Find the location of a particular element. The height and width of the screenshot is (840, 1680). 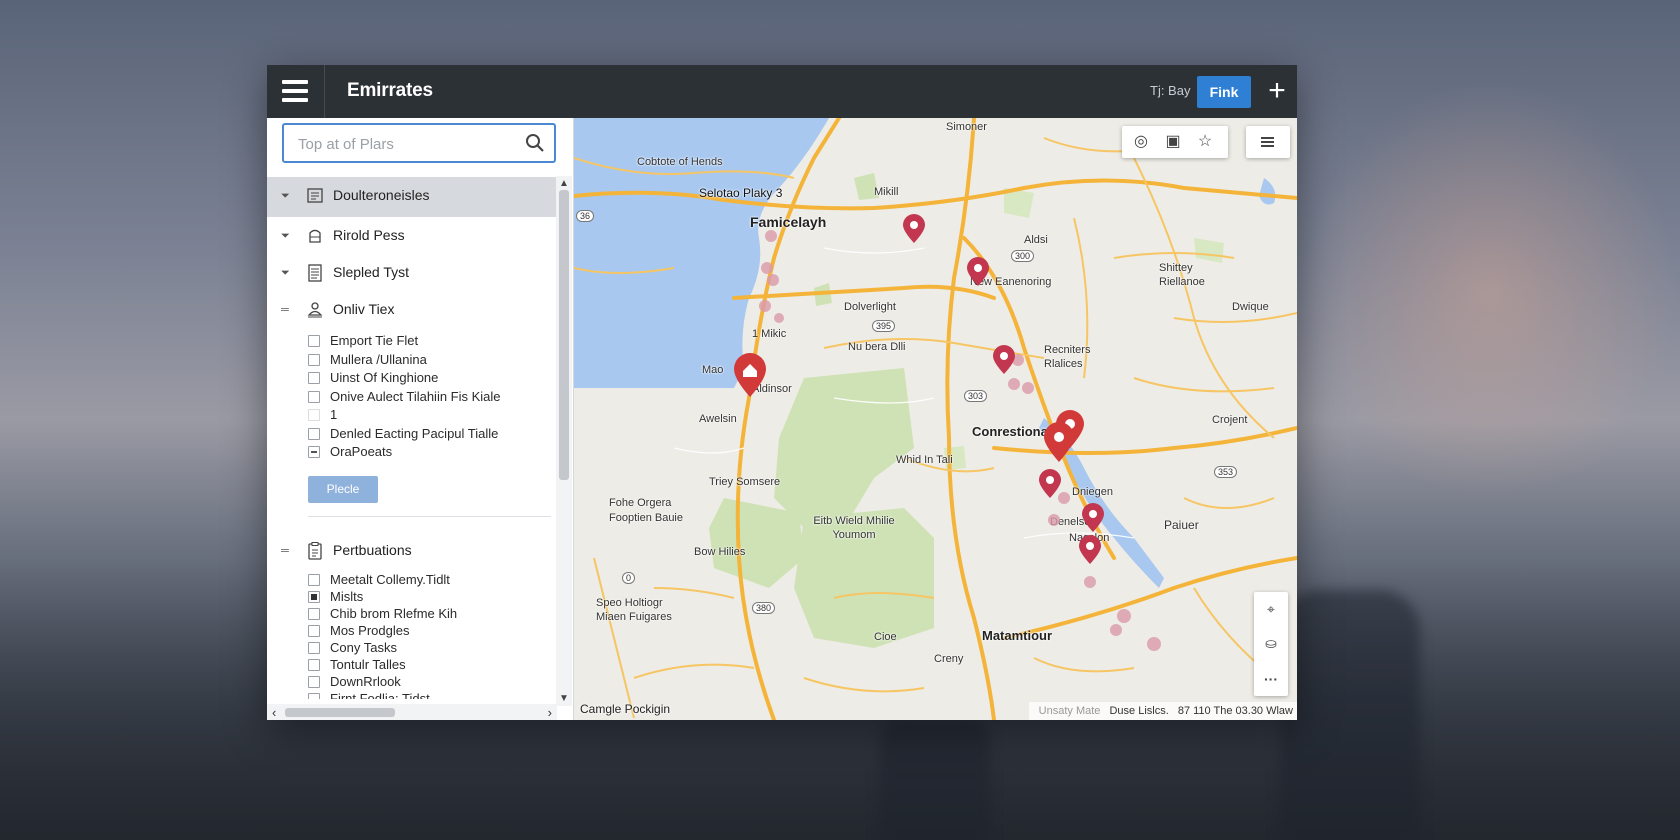

horizontal-scrollbar: ‹ › is located at coordinates (412, 712).